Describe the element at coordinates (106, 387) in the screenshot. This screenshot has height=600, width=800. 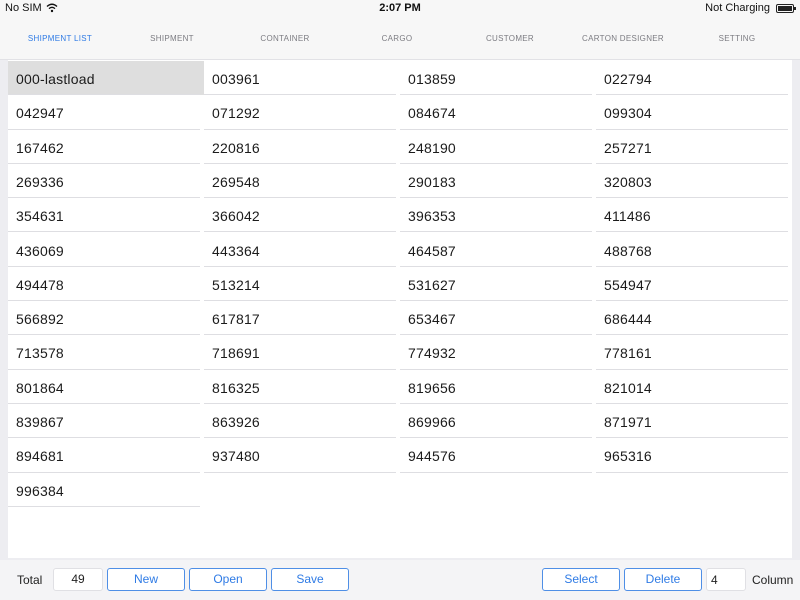
I see `shipment-cell: 801864` at that location.